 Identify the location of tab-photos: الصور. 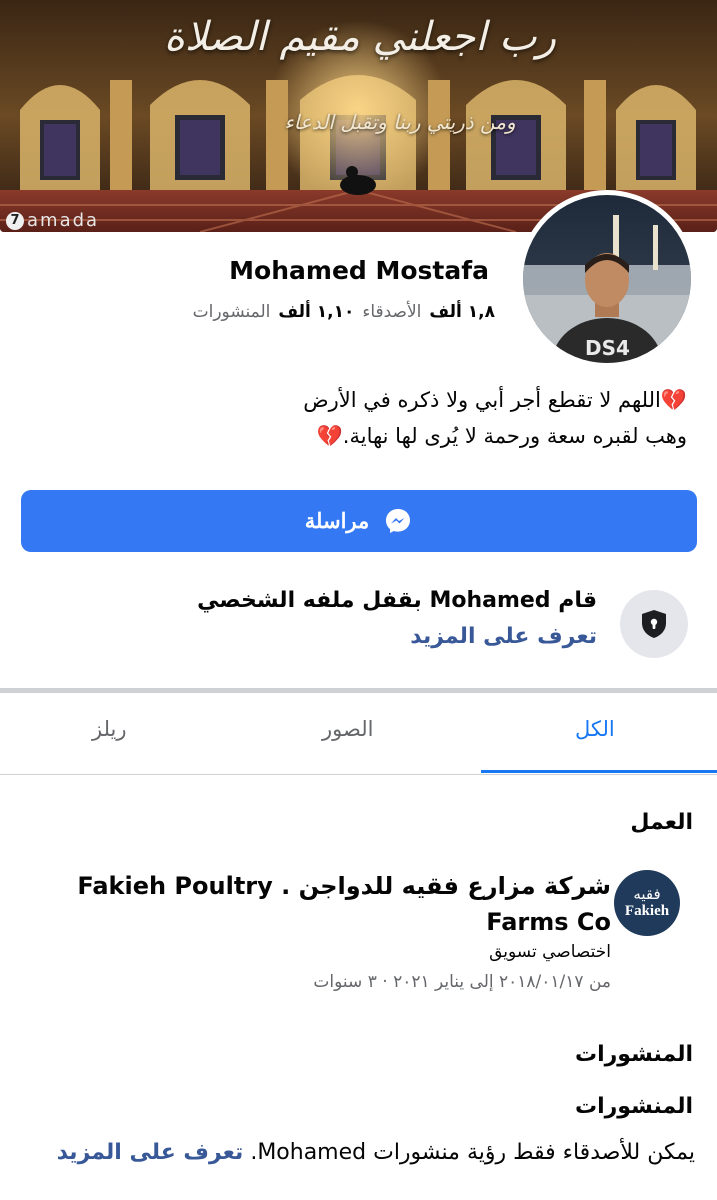
(347, 729).